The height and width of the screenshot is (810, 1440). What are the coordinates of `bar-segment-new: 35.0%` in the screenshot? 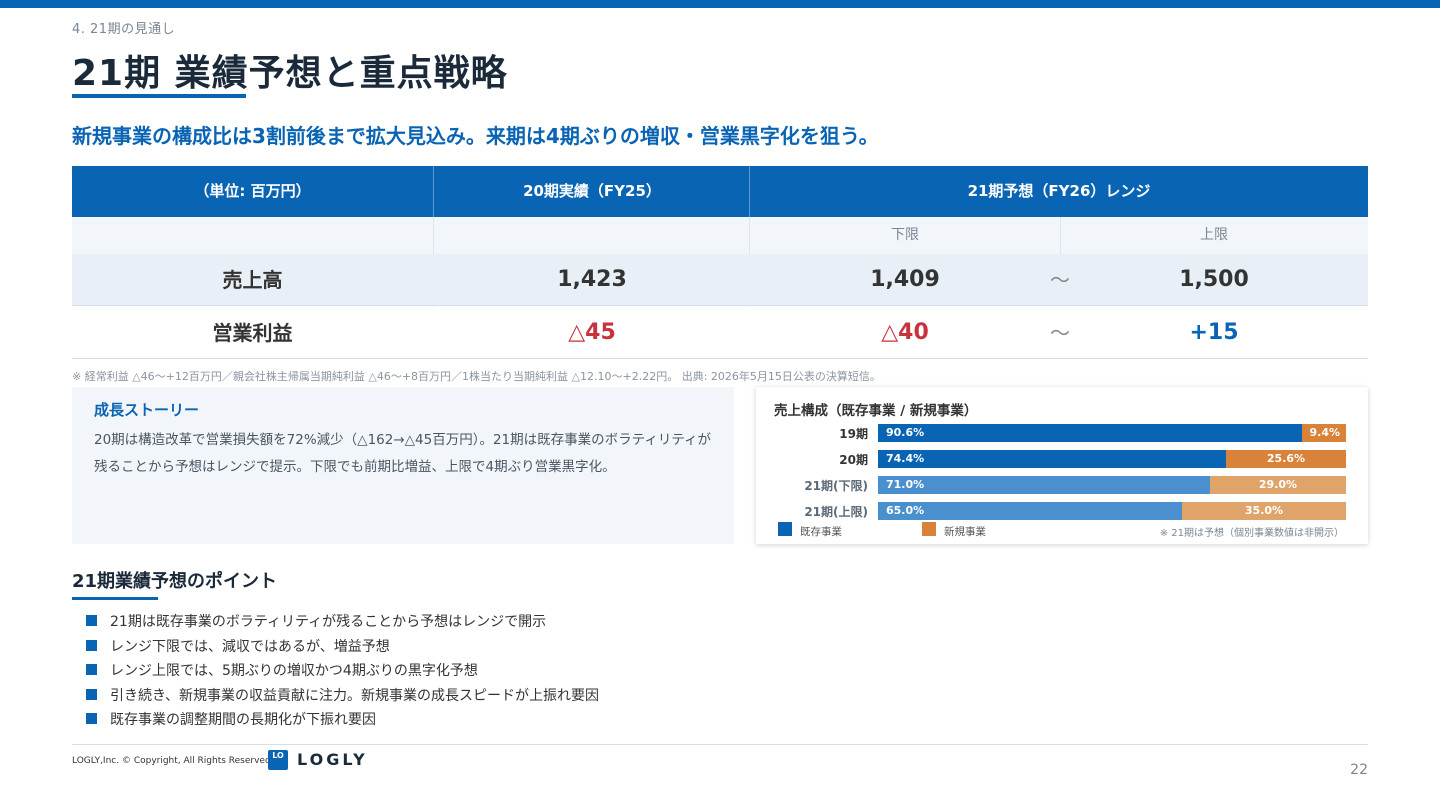 It's located at (1264, 511).